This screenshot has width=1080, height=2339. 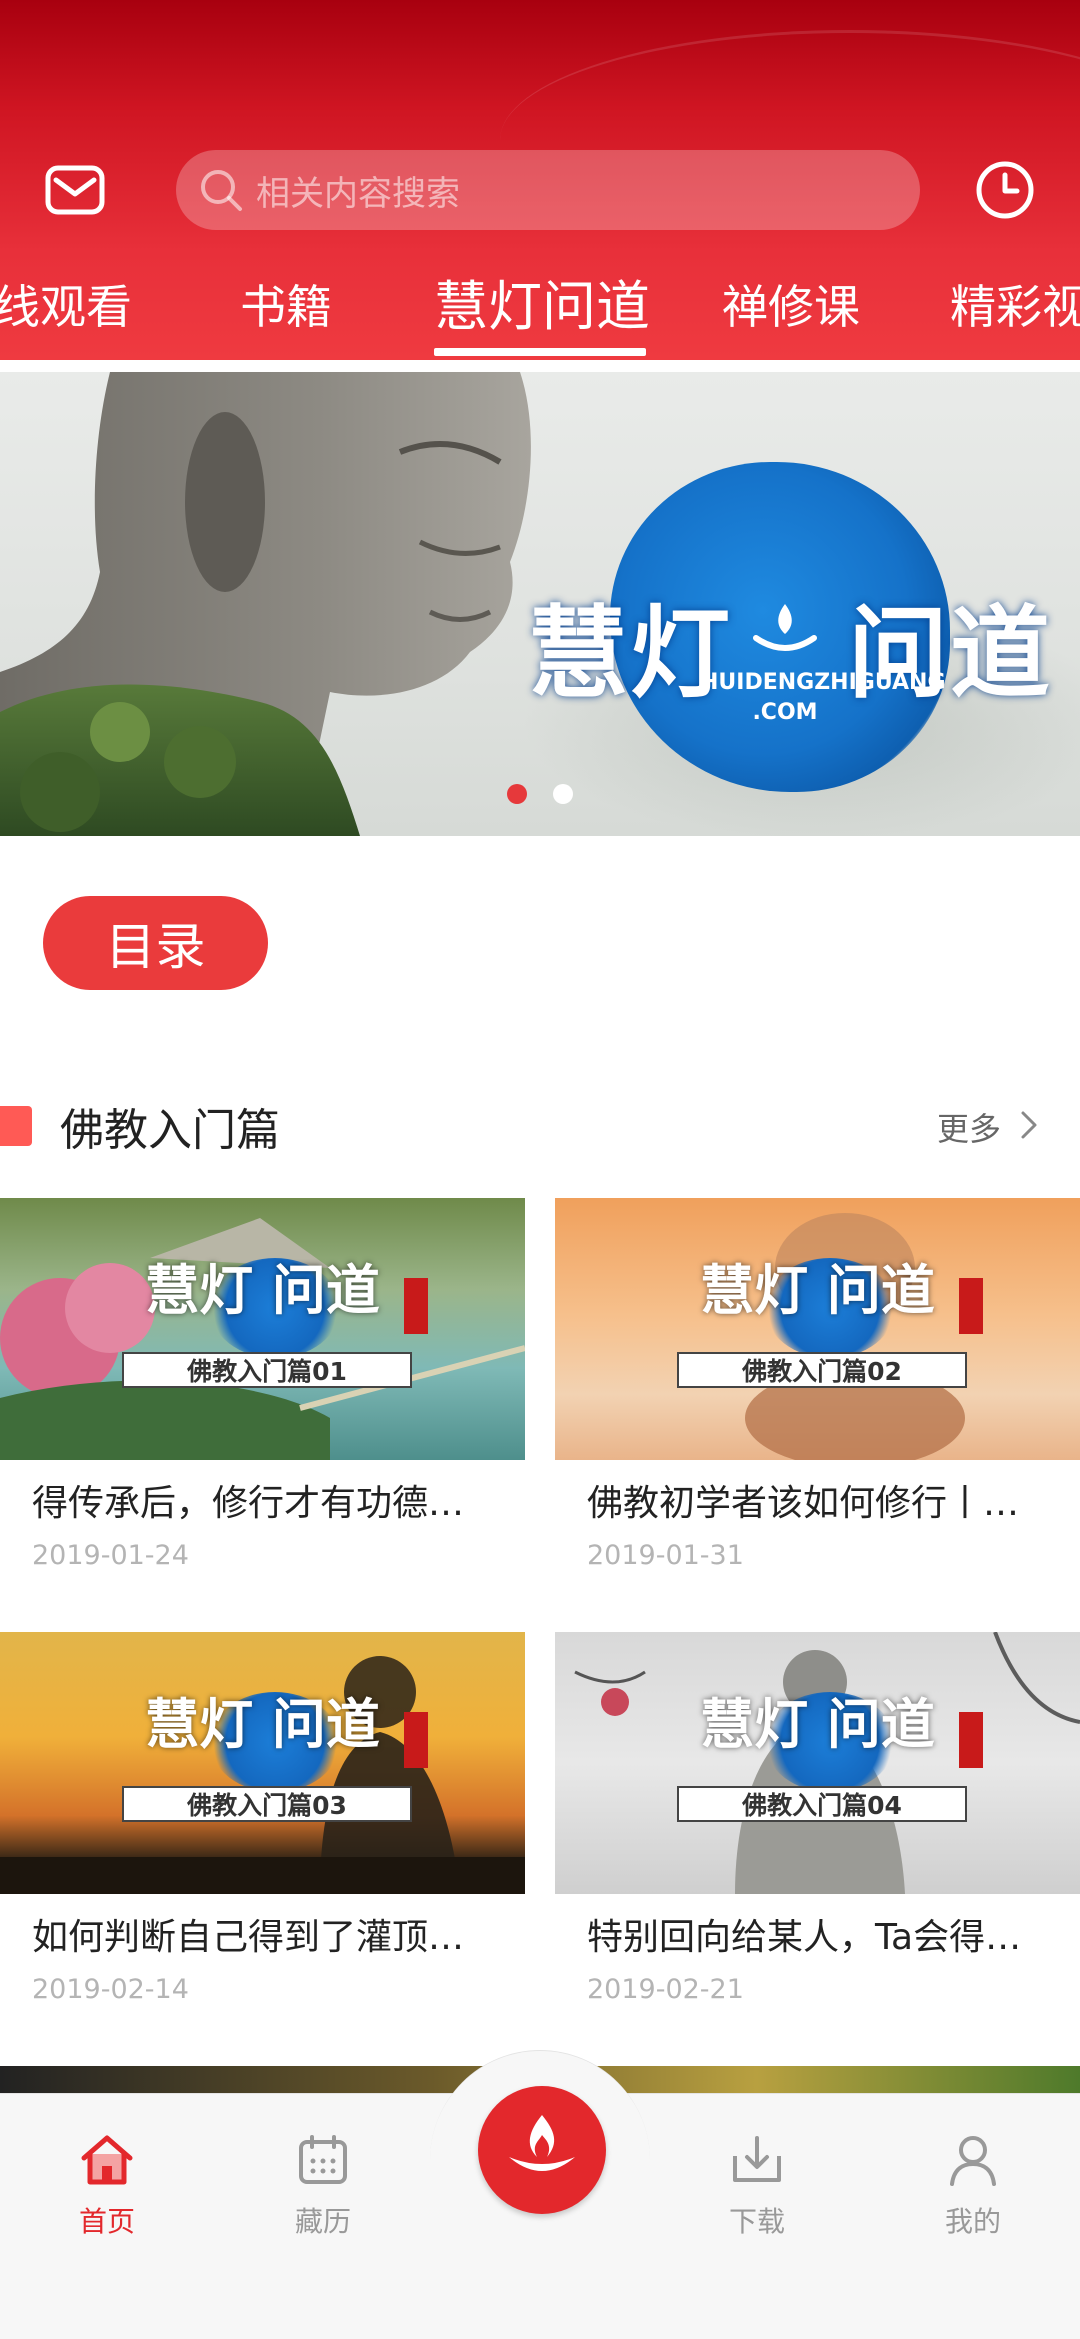 I want to click on more-link: 更多, so click(x=969, y=1127).